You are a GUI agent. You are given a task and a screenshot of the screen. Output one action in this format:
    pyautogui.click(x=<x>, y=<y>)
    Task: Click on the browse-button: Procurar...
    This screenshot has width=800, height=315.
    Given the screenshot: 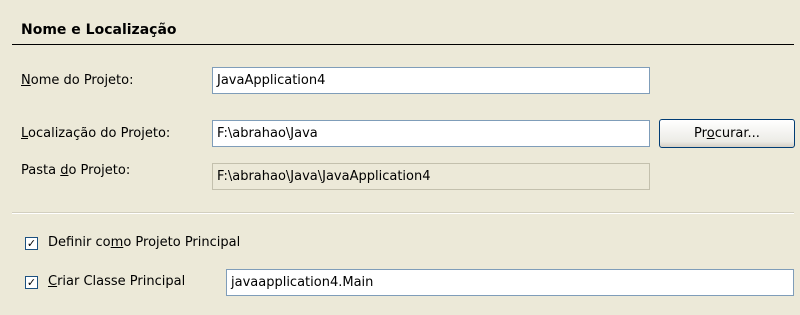 What is the action you would take?
    pyautogui.click(x=727, y=133)
    